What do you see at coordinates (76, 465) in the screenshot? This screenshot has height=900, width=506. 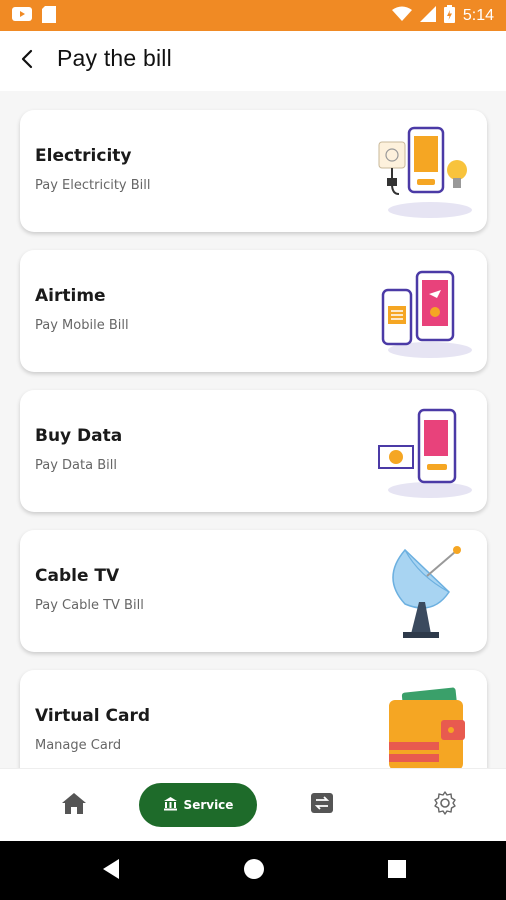 I see `card-subtitle: Pay Data Bill` at bounding box center [76, 465].